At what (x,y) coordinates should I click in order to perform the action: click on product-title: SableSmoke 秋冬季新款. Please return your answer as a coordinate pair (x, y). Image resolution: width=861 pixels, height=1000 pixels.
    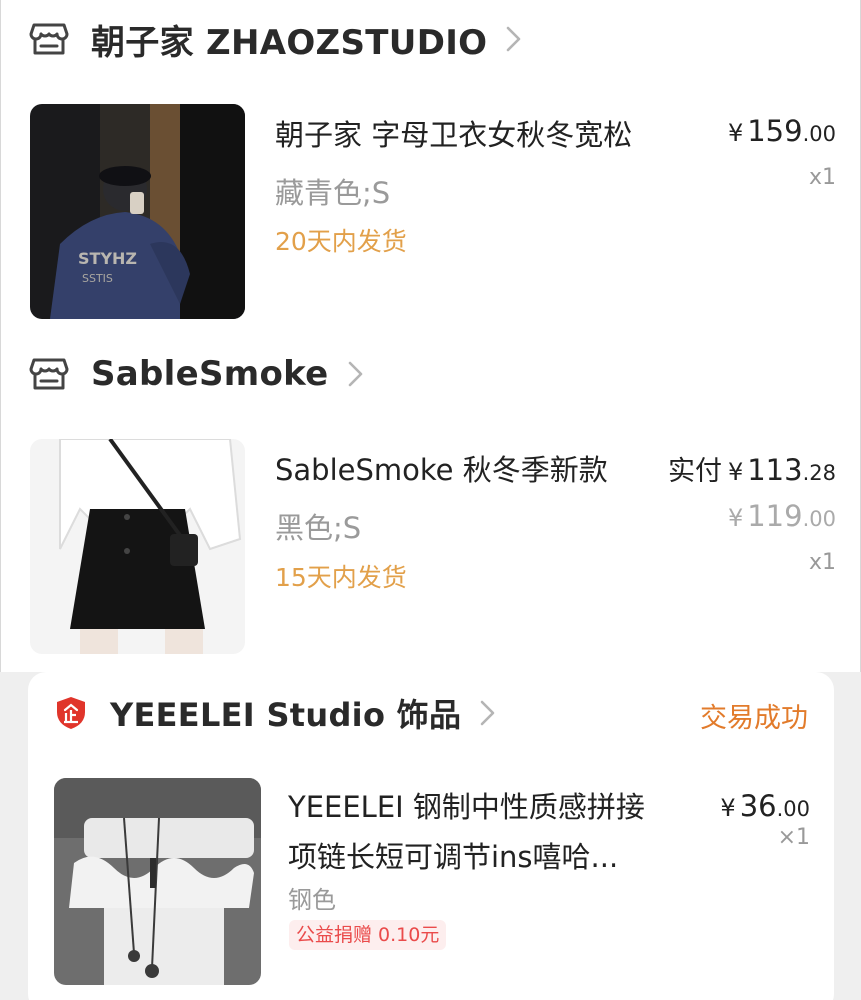
    Looking at the image, I should click on (441, 470).